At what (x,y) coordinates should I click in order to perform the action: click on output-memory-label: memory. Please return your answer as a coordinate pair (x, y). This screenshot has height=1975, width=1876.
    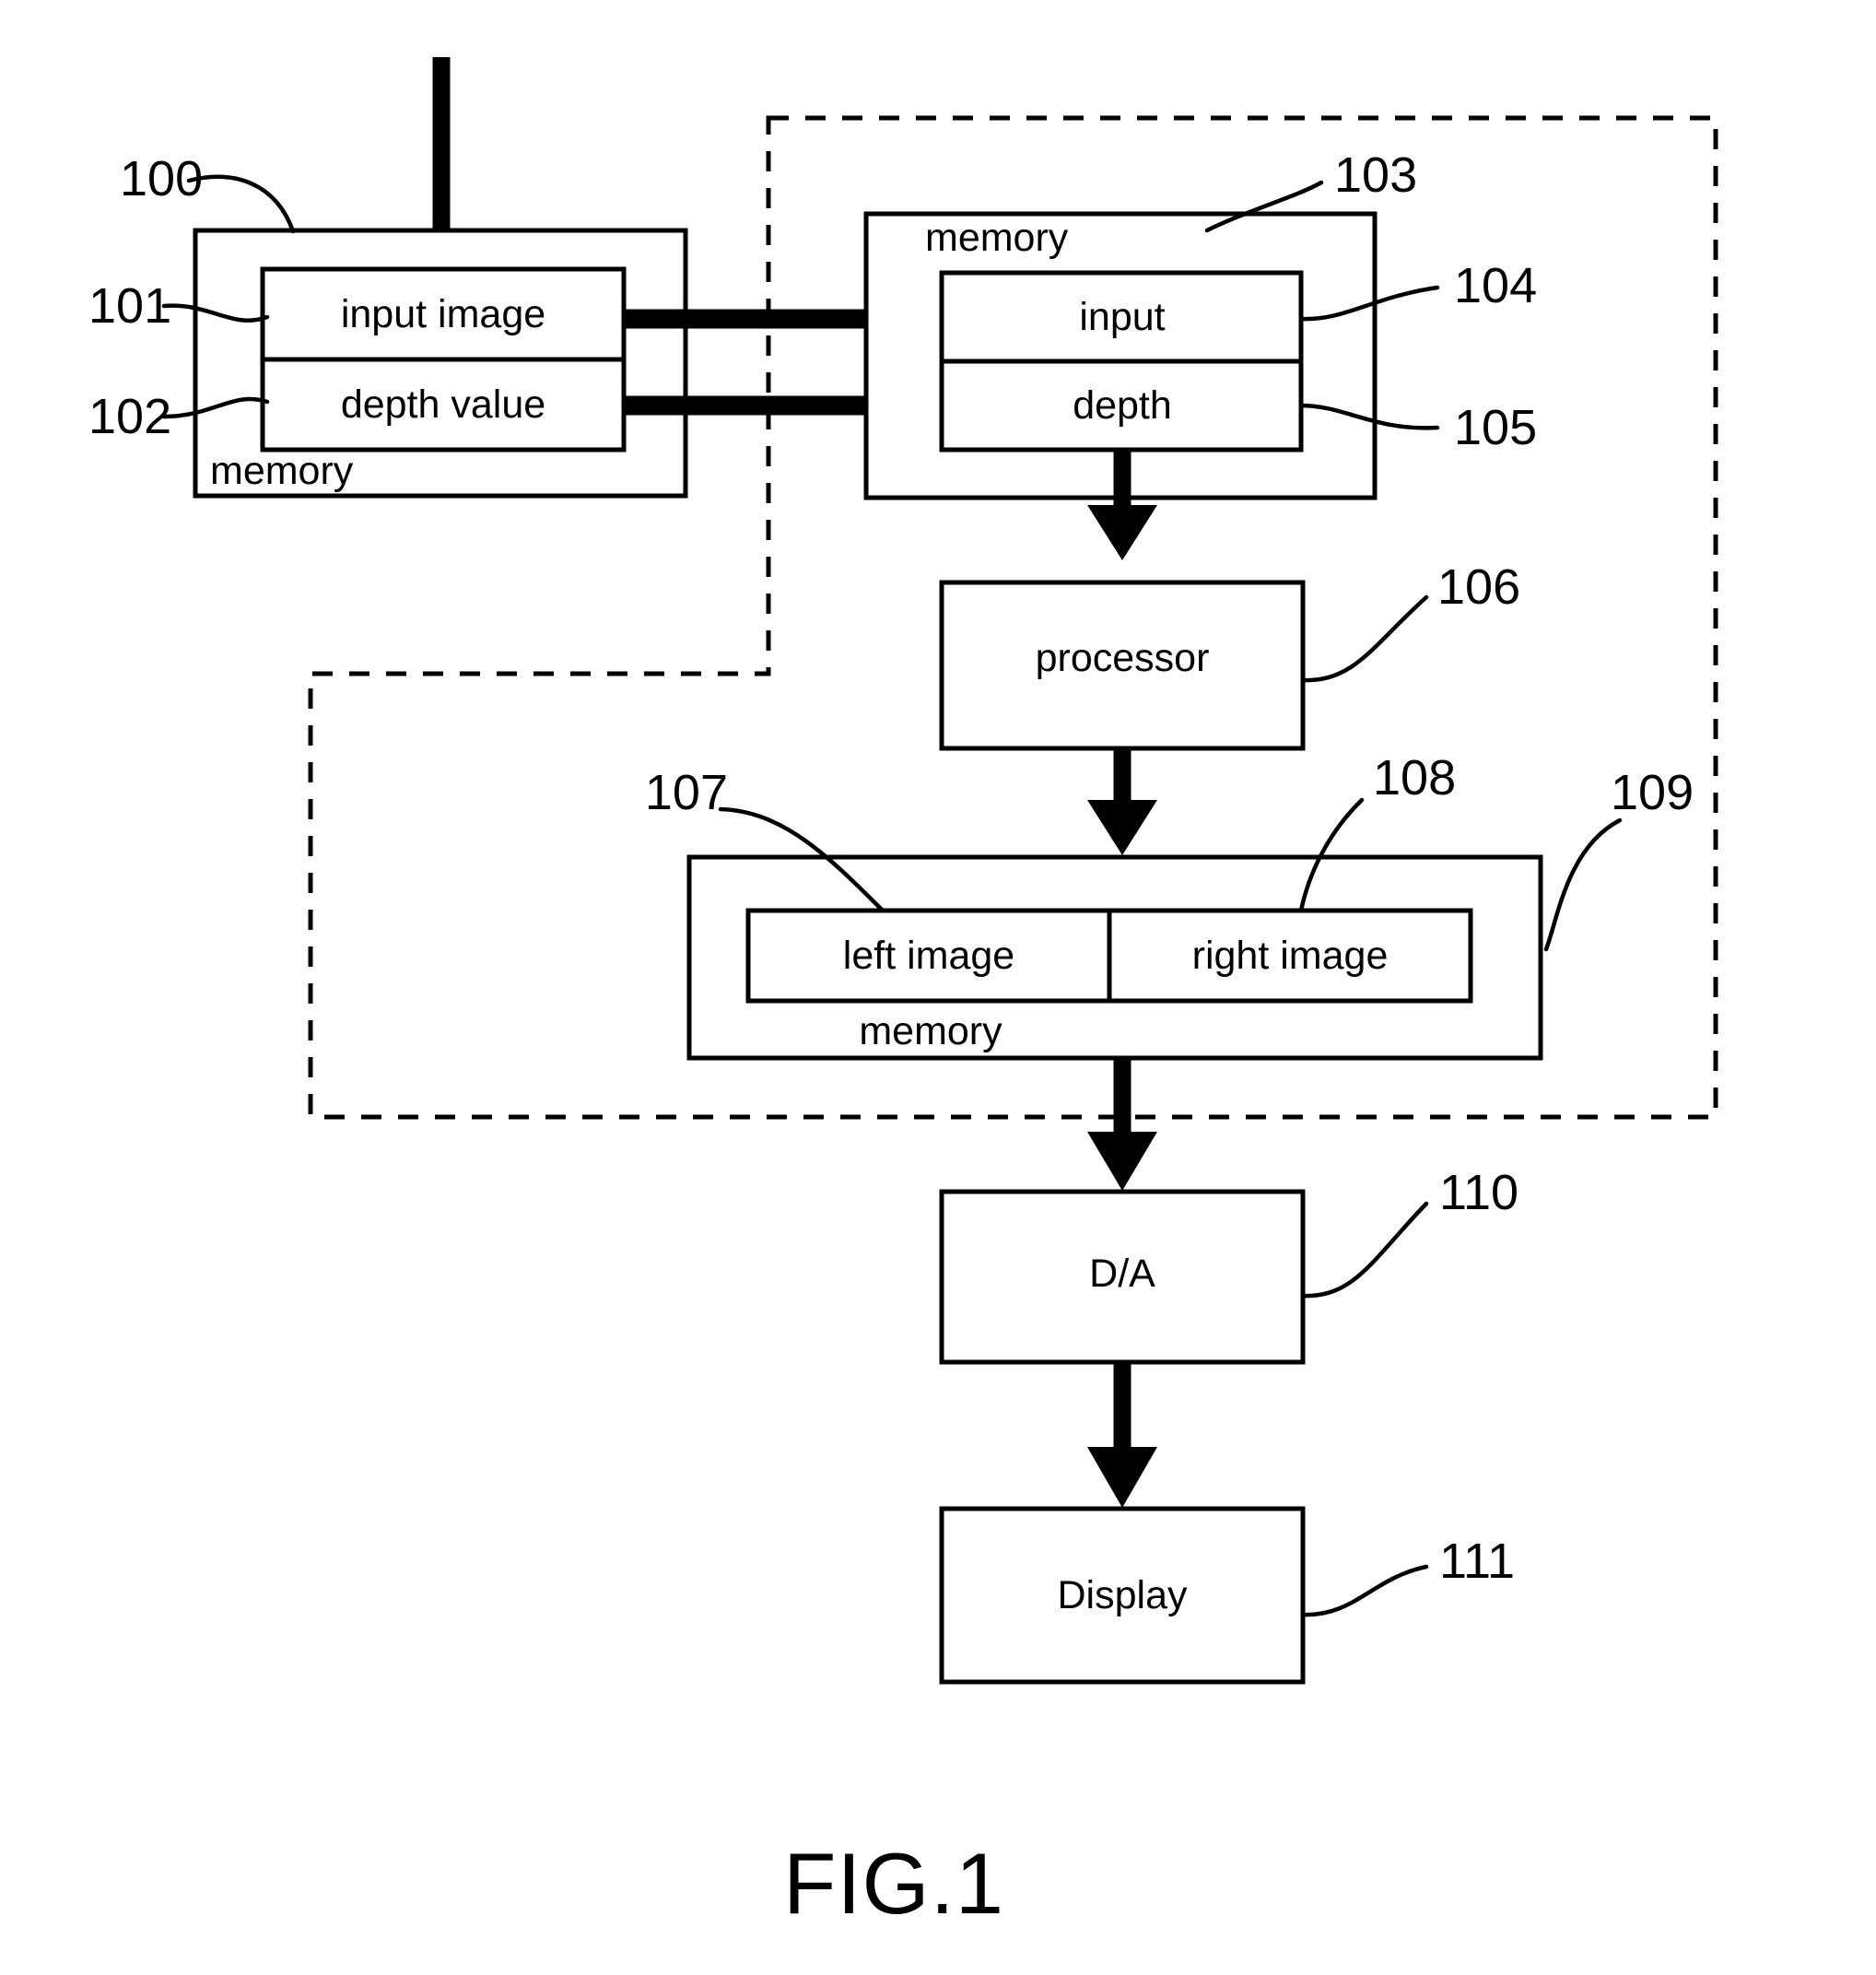
    Looking at the image, I should click on (930, 1031).